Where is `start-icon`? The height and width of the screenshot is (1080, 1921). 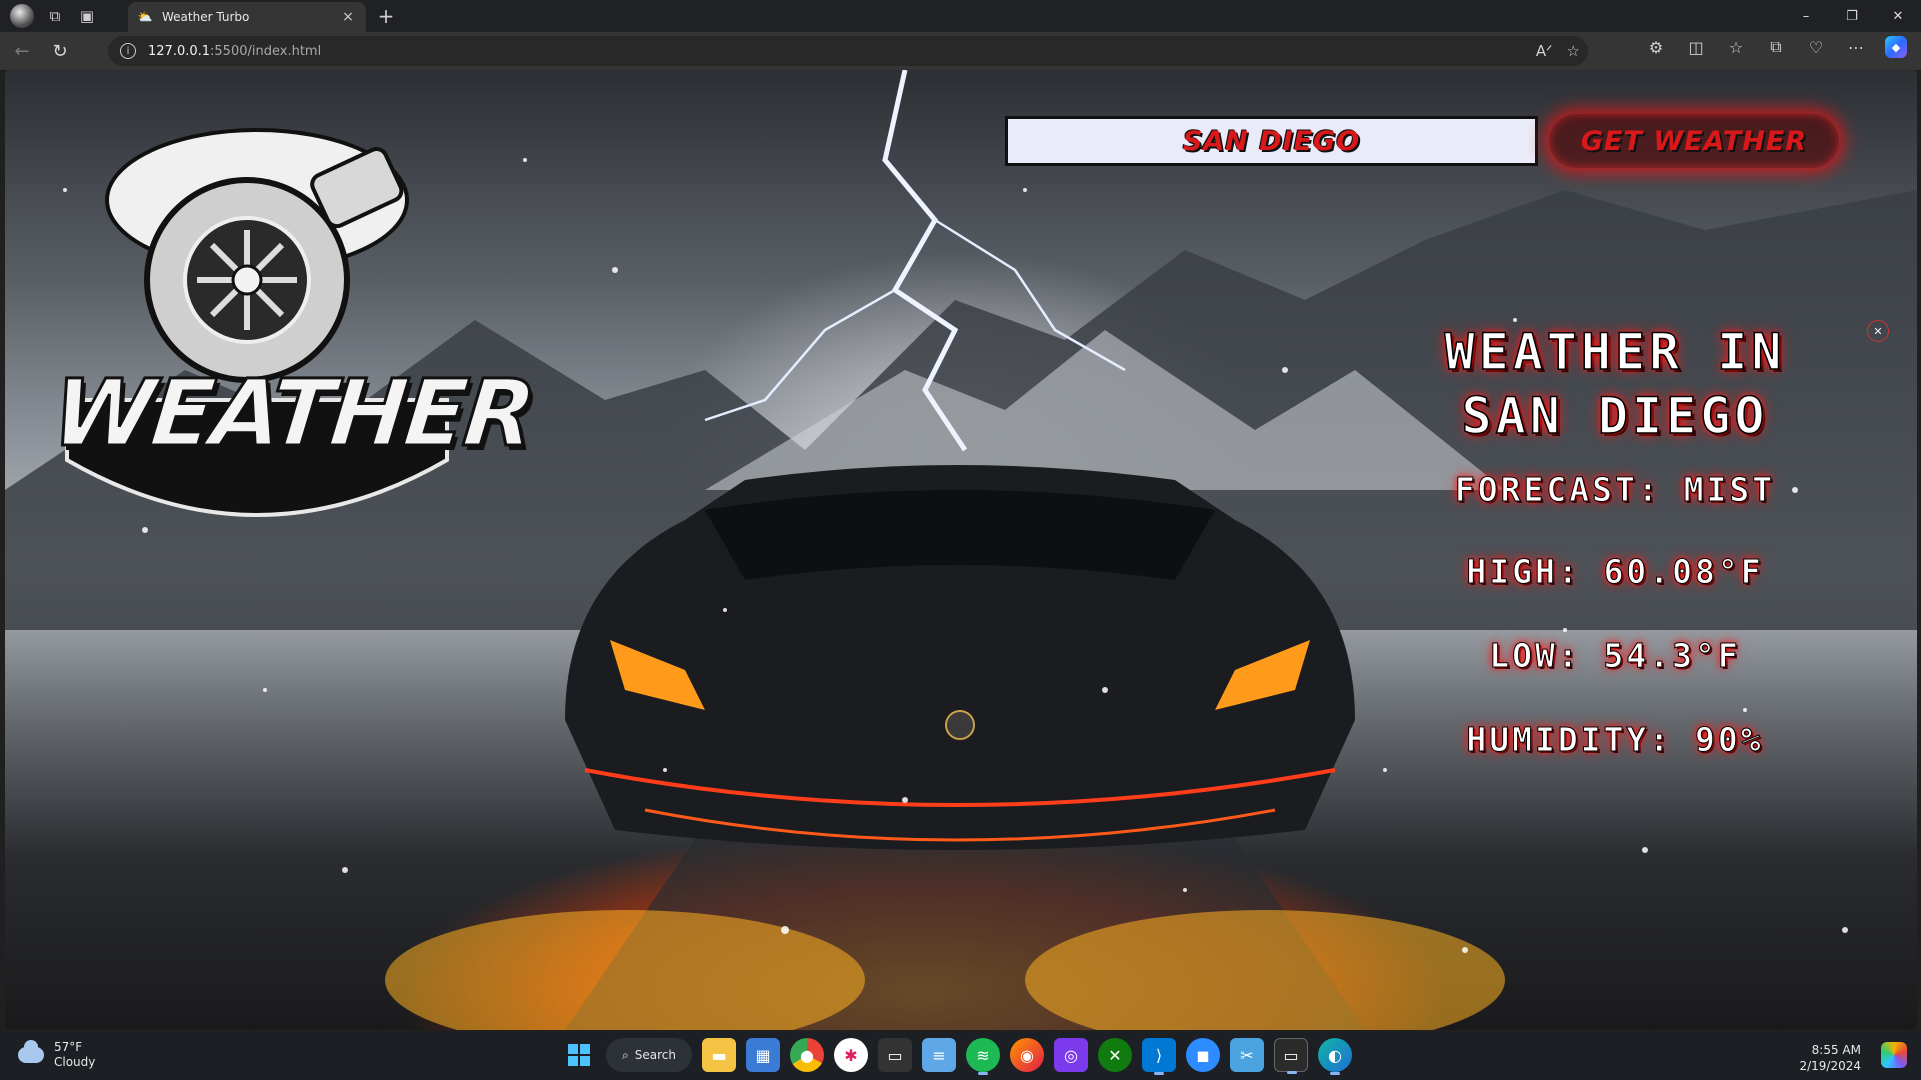 start-icon is located at coordinates (579, 1055).